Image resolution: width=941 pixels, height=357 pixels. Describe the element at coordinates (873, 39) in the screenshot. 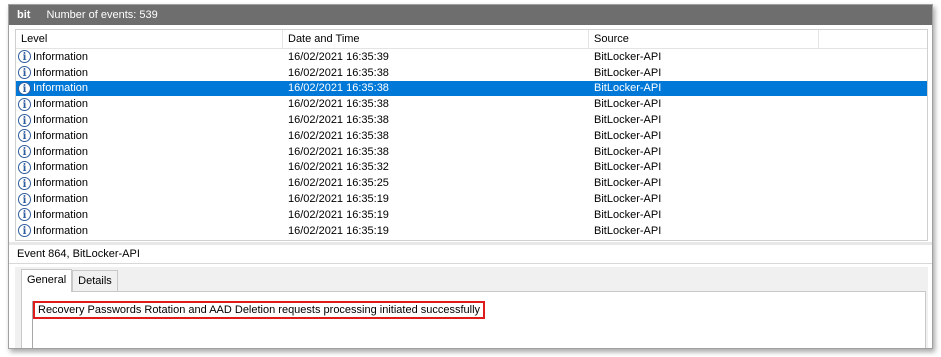

I see `column-header-blank` at that location.